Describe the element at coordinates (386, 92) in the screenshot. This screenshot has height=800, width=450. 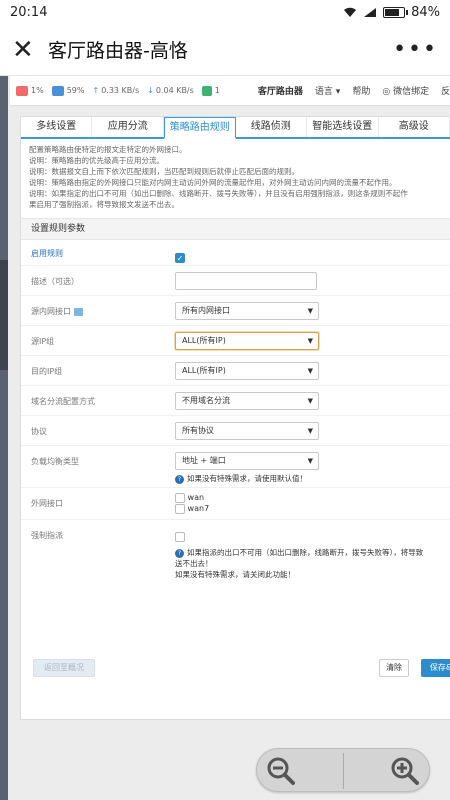
I see `wechat-icon: ◎` at that location.